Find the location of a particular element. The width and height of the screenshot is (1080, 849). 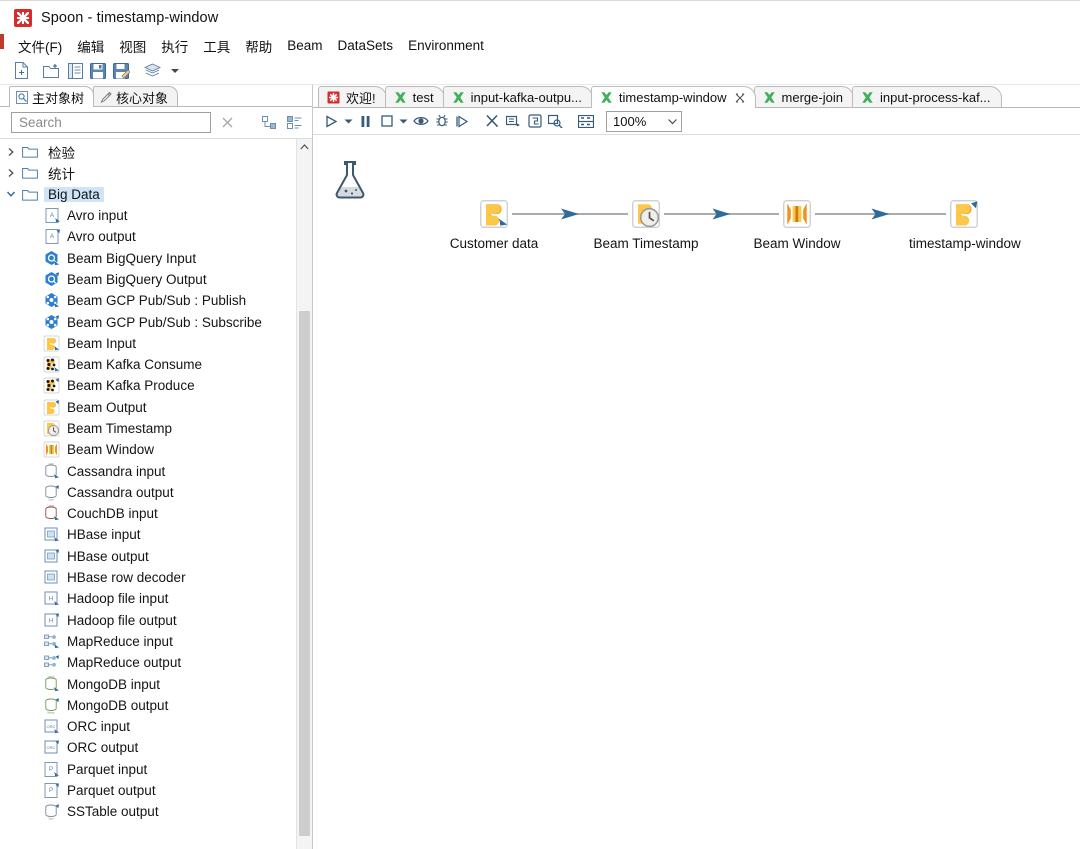

tree-item-beam-window: Beam Window is located at coordinates (148, 449).